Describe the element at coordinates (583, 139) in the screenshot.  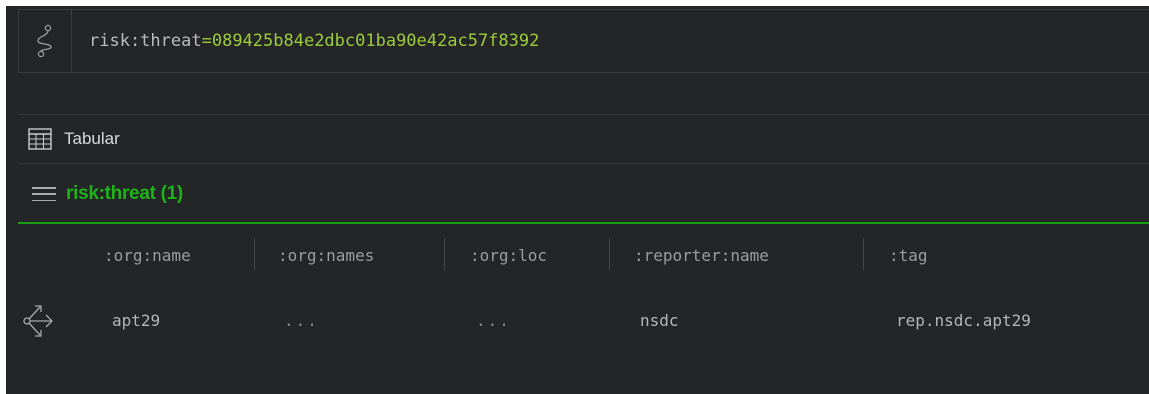
I see `view-header: Tabular` at that location.